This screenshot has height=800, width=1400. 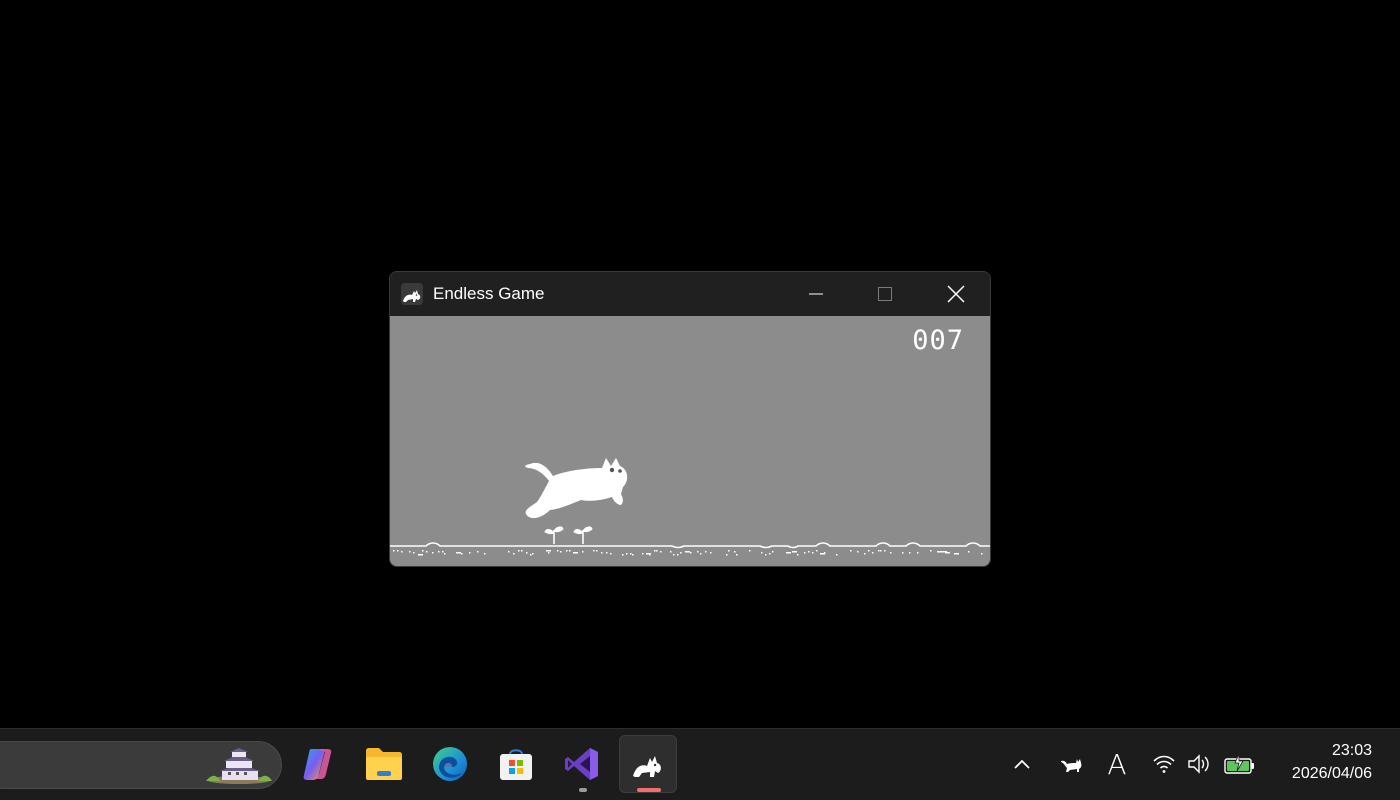 I want to click on close-icon, so click(x=956, y=294).